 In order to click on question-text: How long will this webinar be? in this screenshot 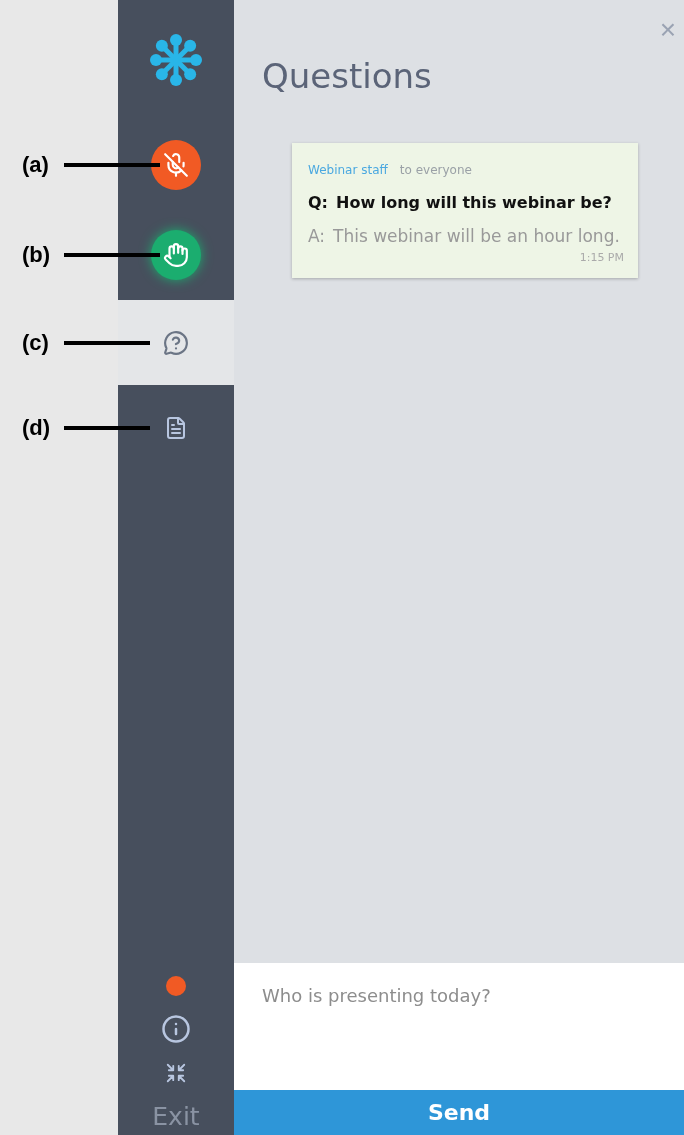, I will do `click(474, 203)`.